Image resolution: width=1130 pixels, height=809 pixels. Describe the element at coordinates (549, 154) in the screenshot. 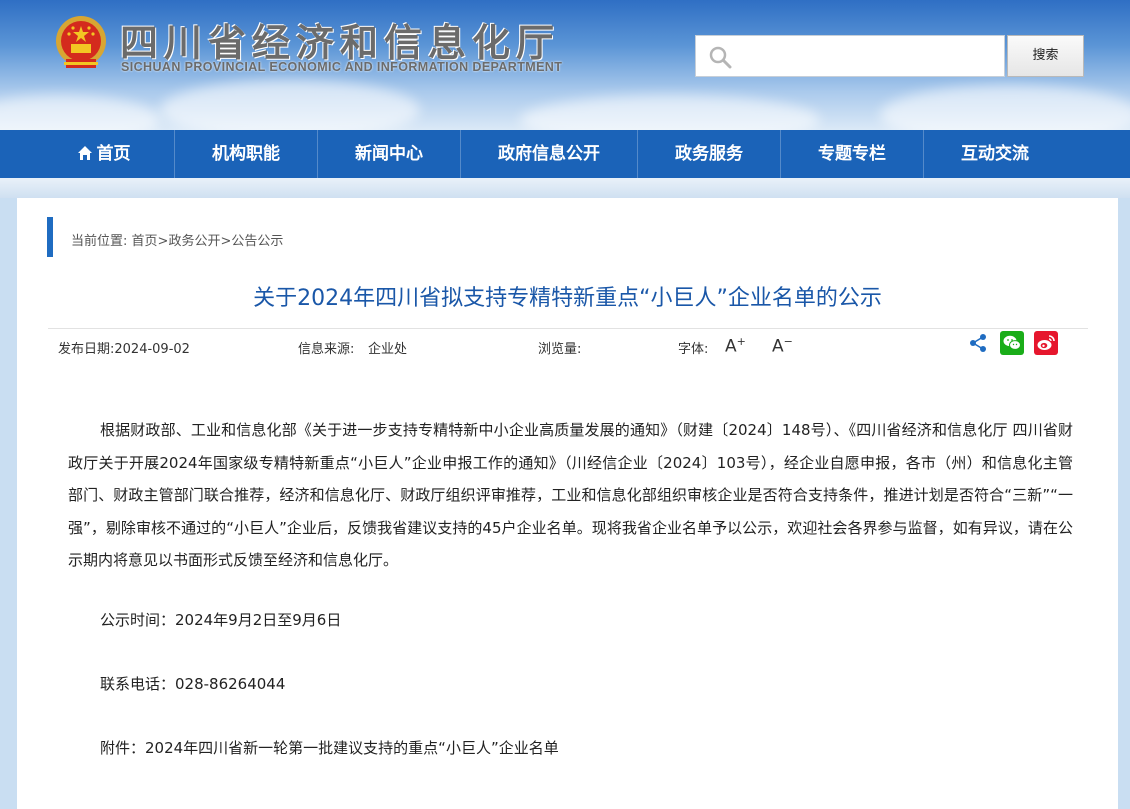

I see `nav-item-info-disclosure: 政府信息公开` at that location.